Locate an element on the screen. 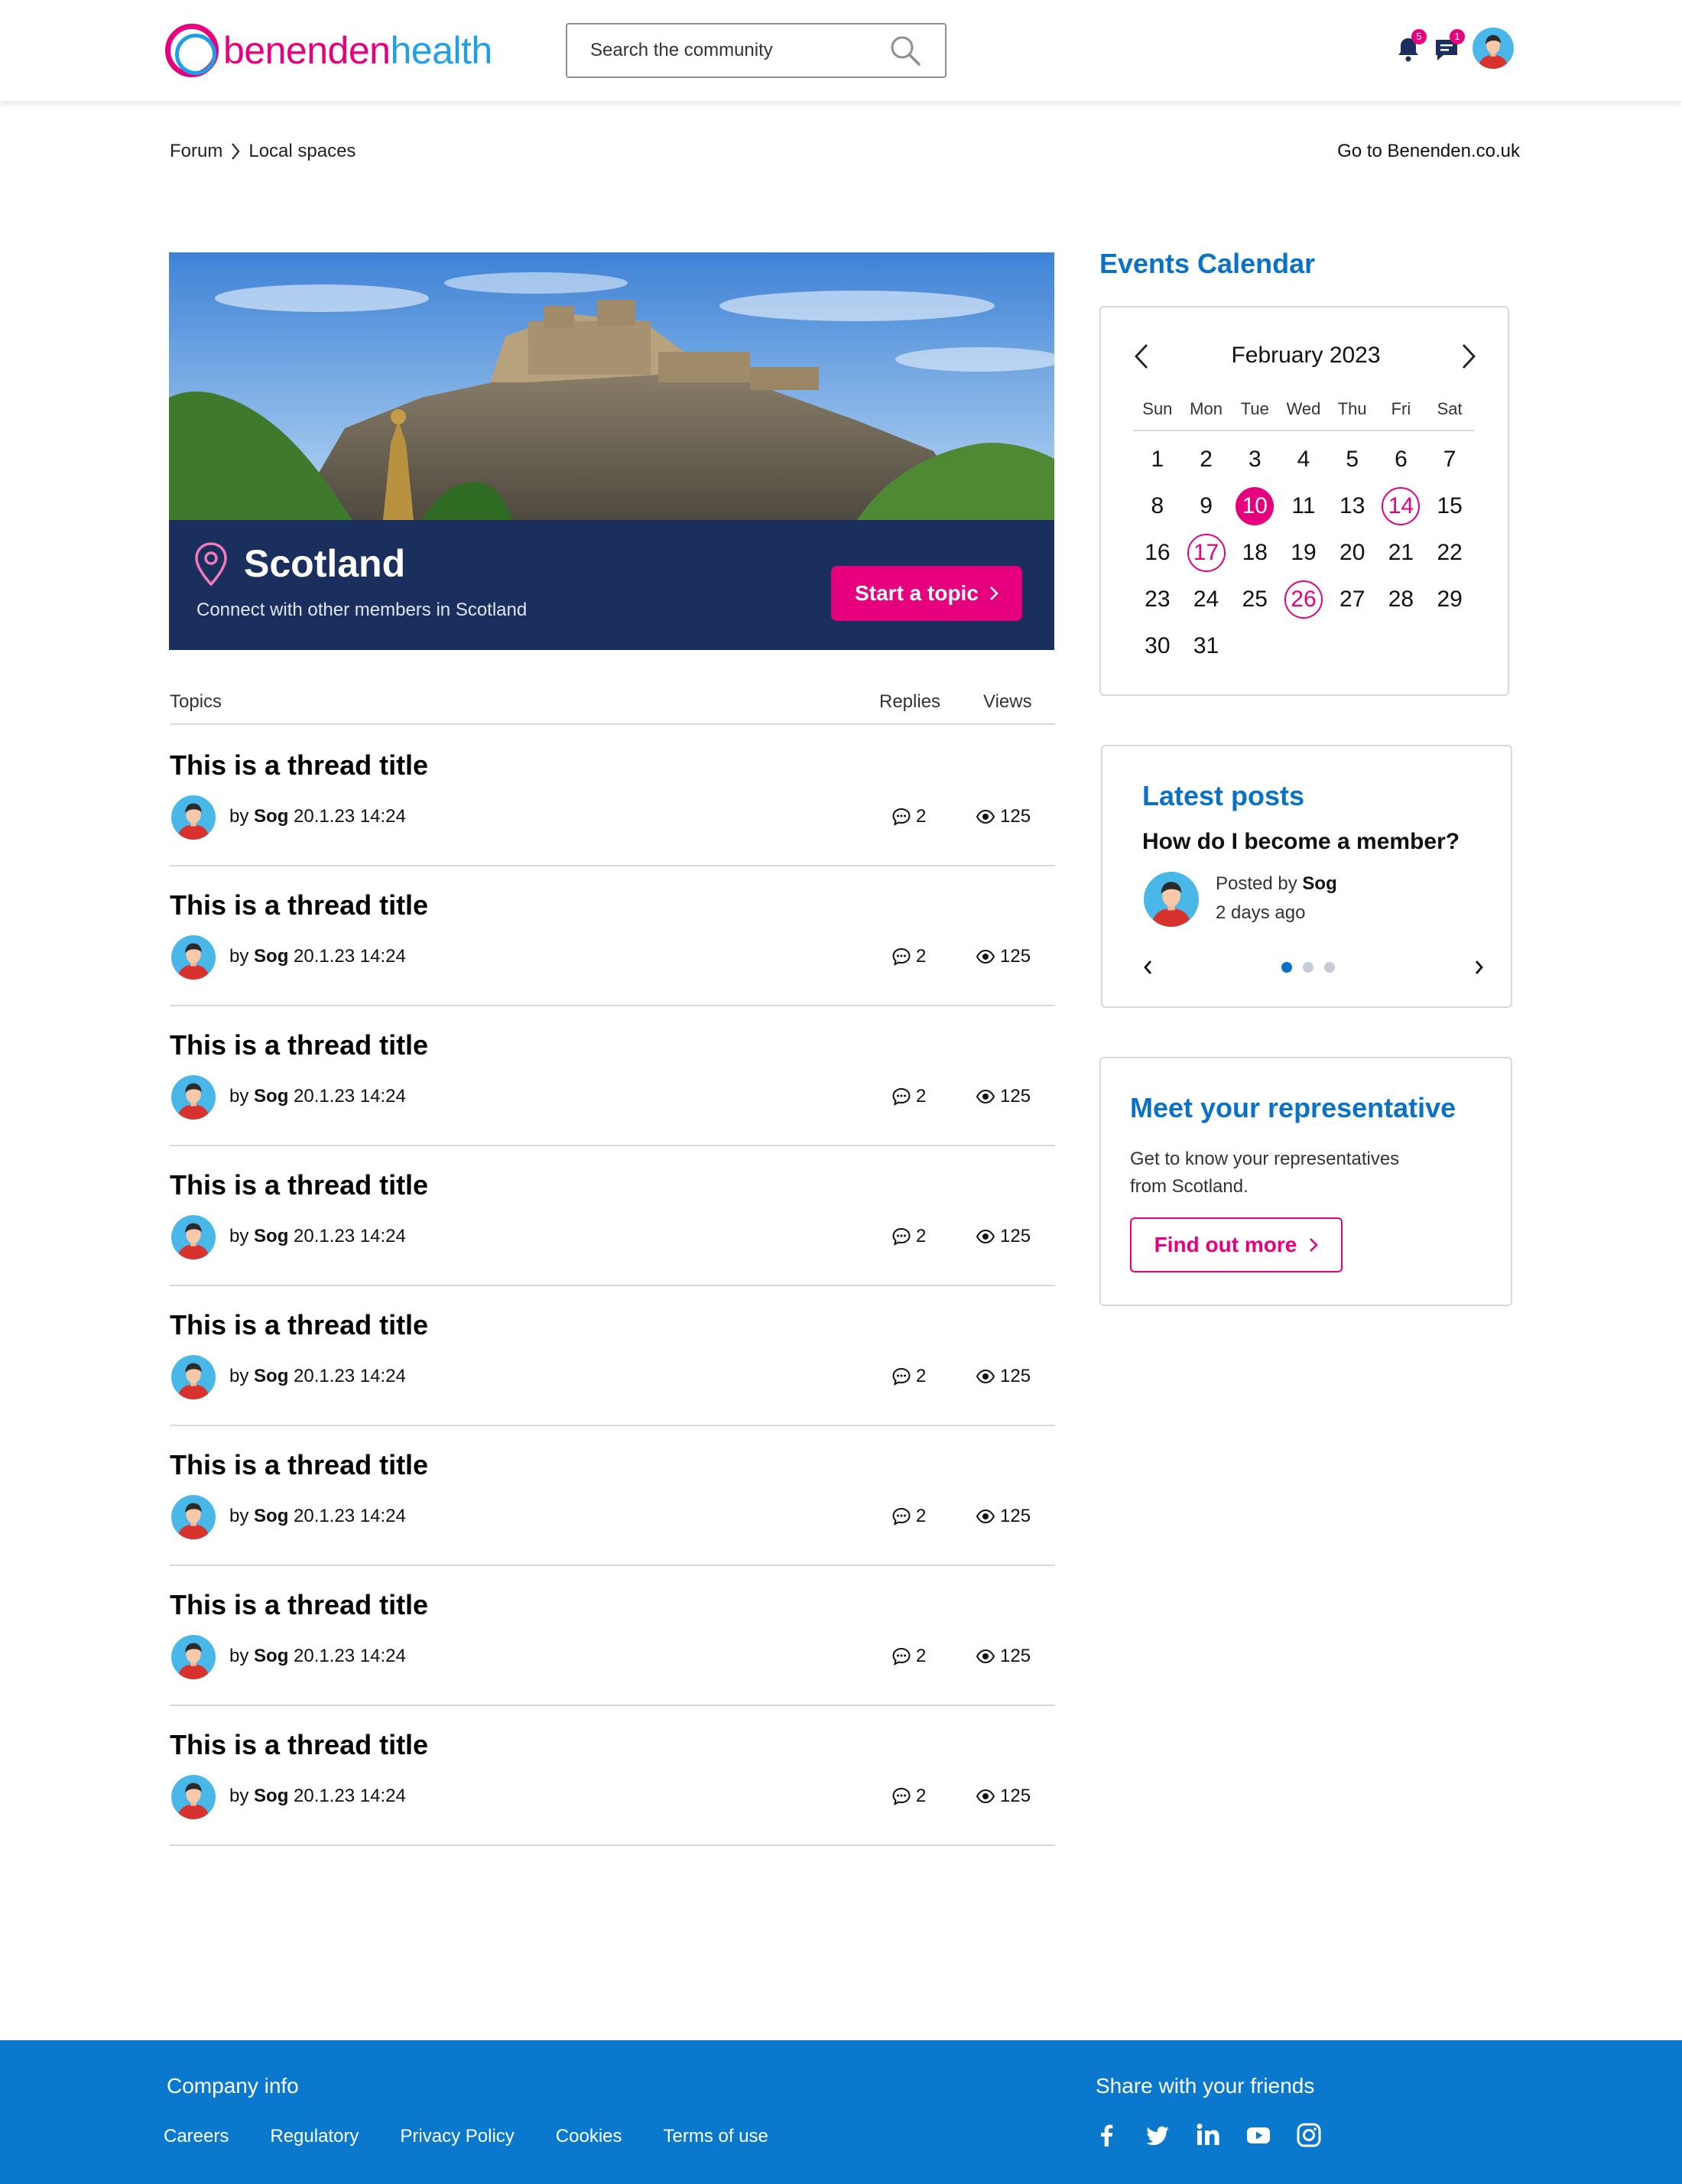  replies-value: 2 is located at coordinates (922, 1096).